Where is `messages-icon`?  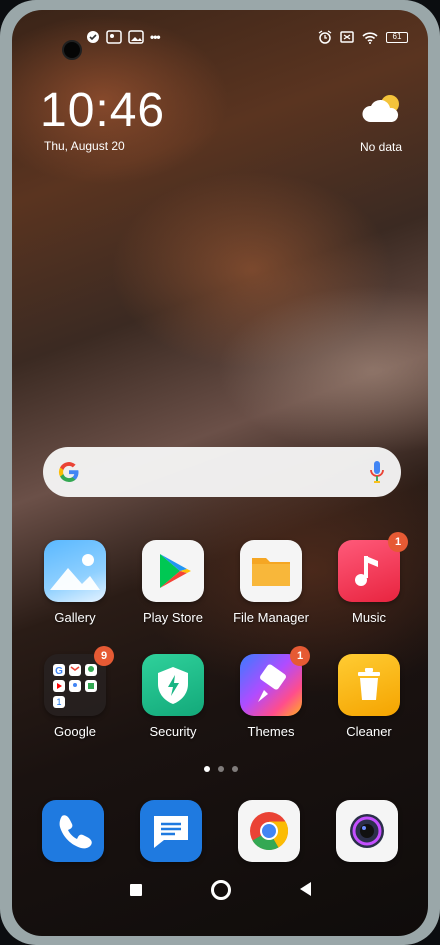 messages-icon is located at coordinates (171, 831).